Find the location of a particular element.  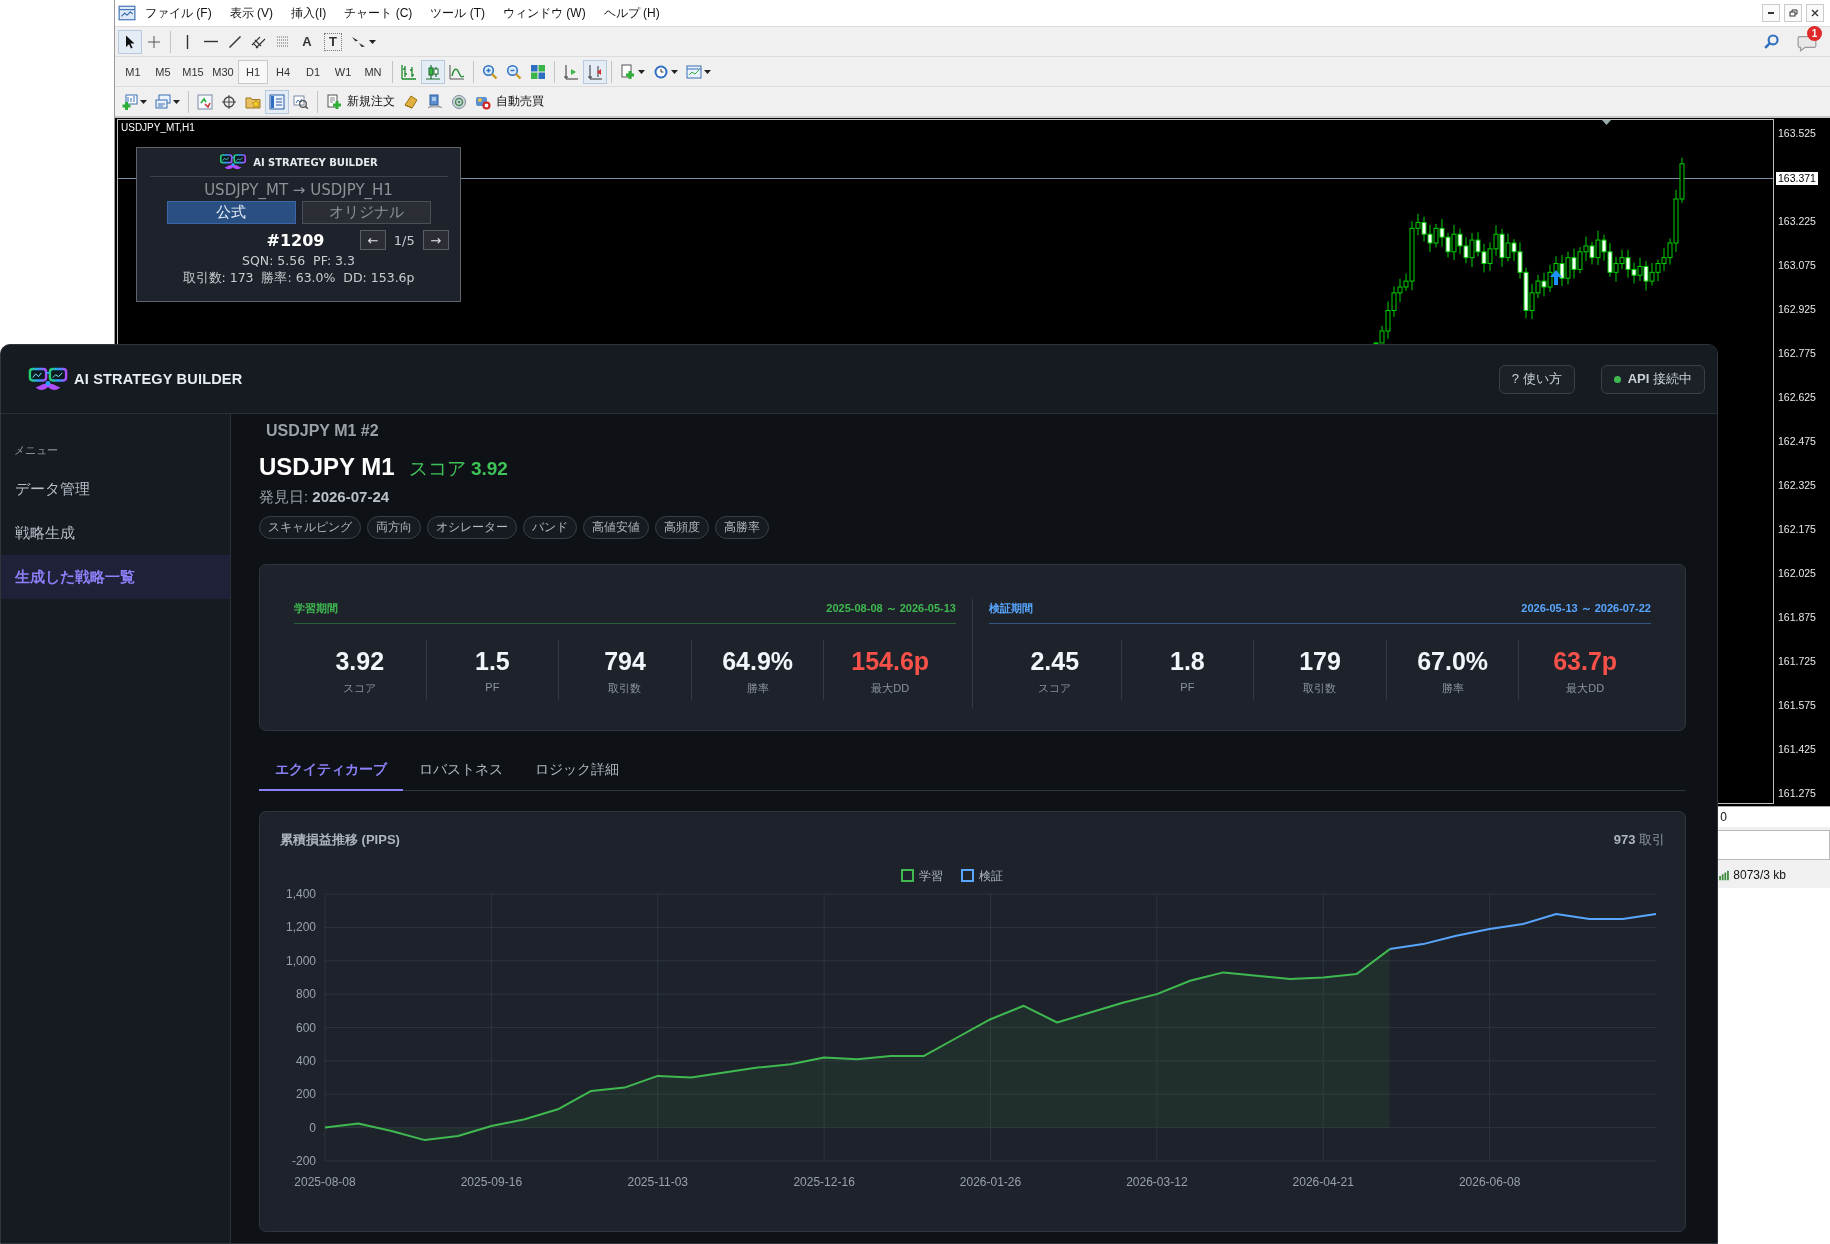

sidebar-item: 生成した戦略一覧 is located at coordinates (115, 577).